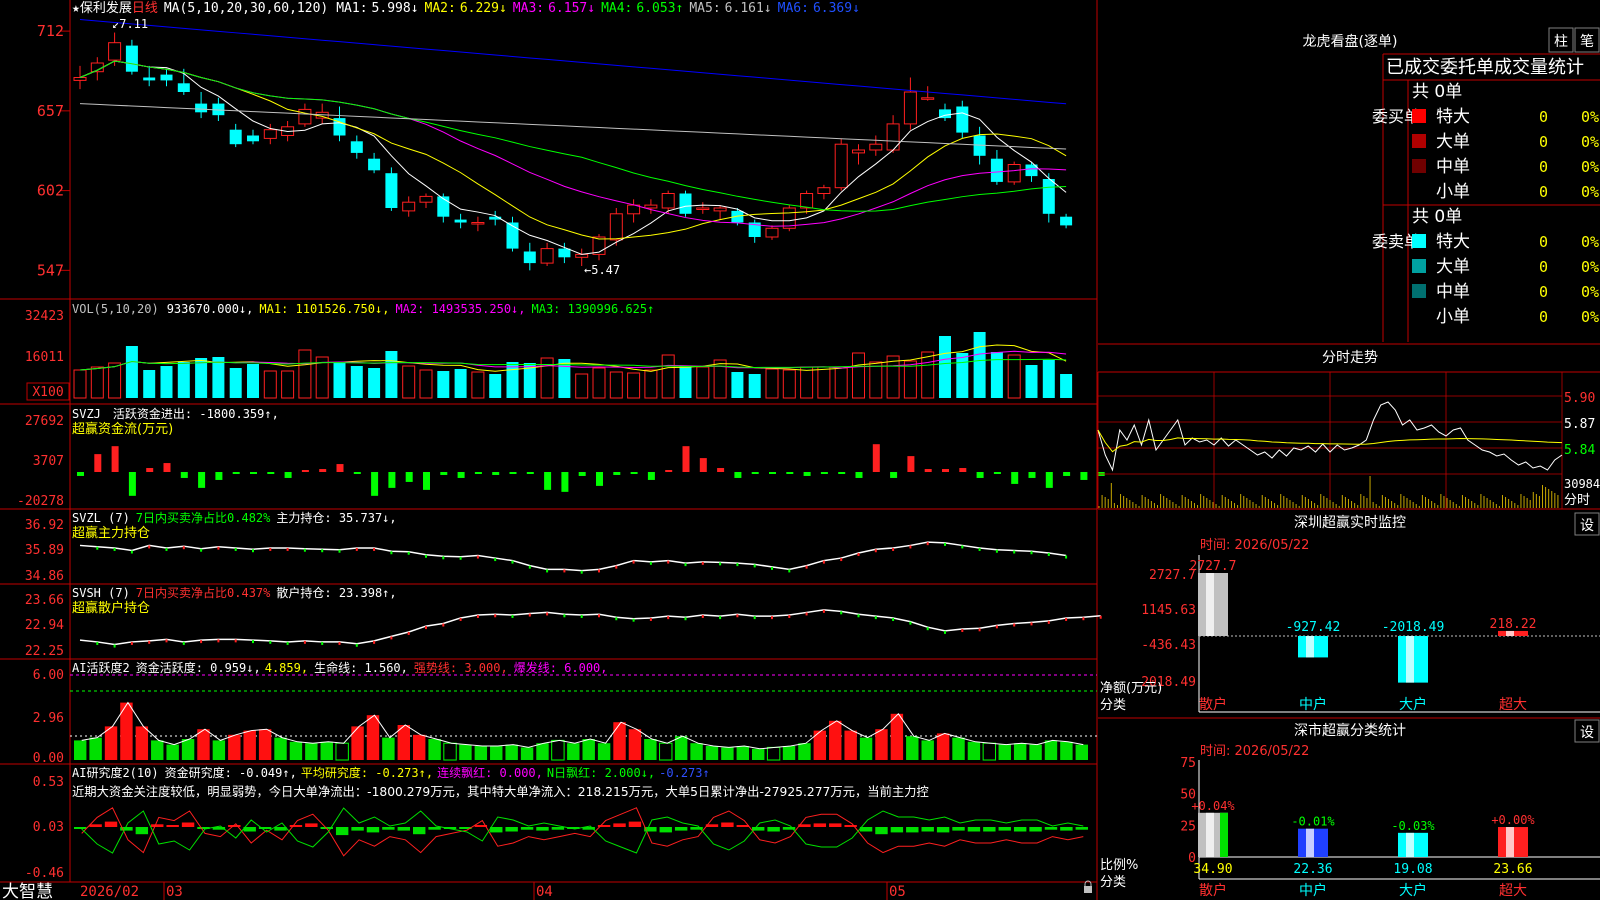 The image size is (1600, 900). I want to click on svsh-axis-0: 23.66, so click(44, 600).